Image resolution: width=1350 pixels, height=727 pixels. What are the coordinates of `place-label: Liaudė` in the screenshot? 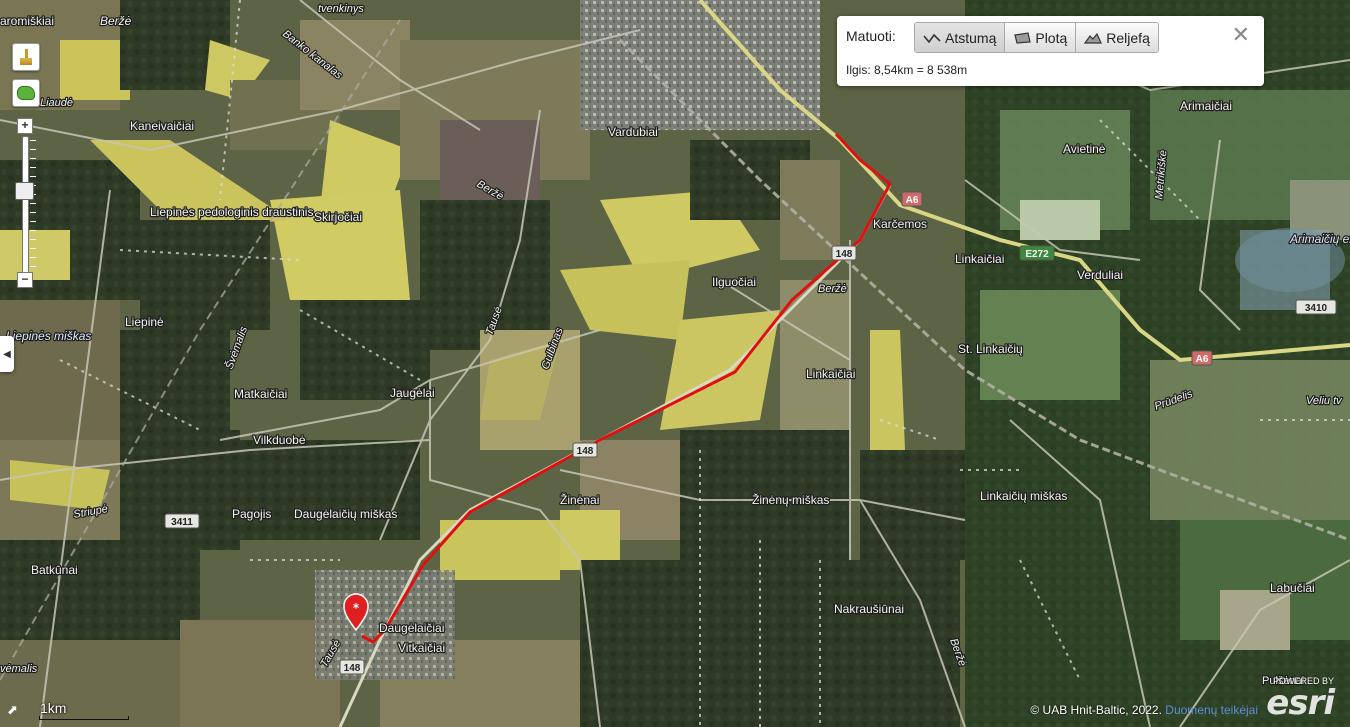 It's located at (56, 103).